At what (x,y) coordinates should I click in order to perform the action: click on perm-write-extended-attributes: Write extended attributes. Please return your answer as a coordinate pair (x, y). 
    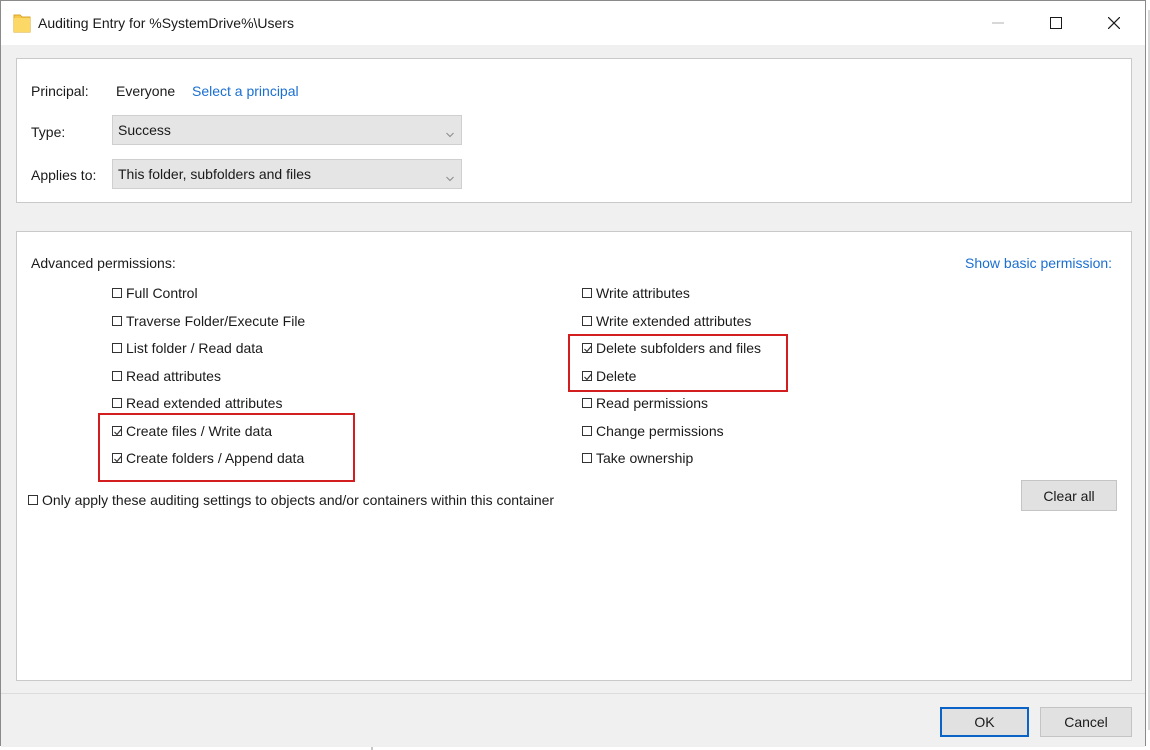
    Looking at the image, I should click on (666, 321).